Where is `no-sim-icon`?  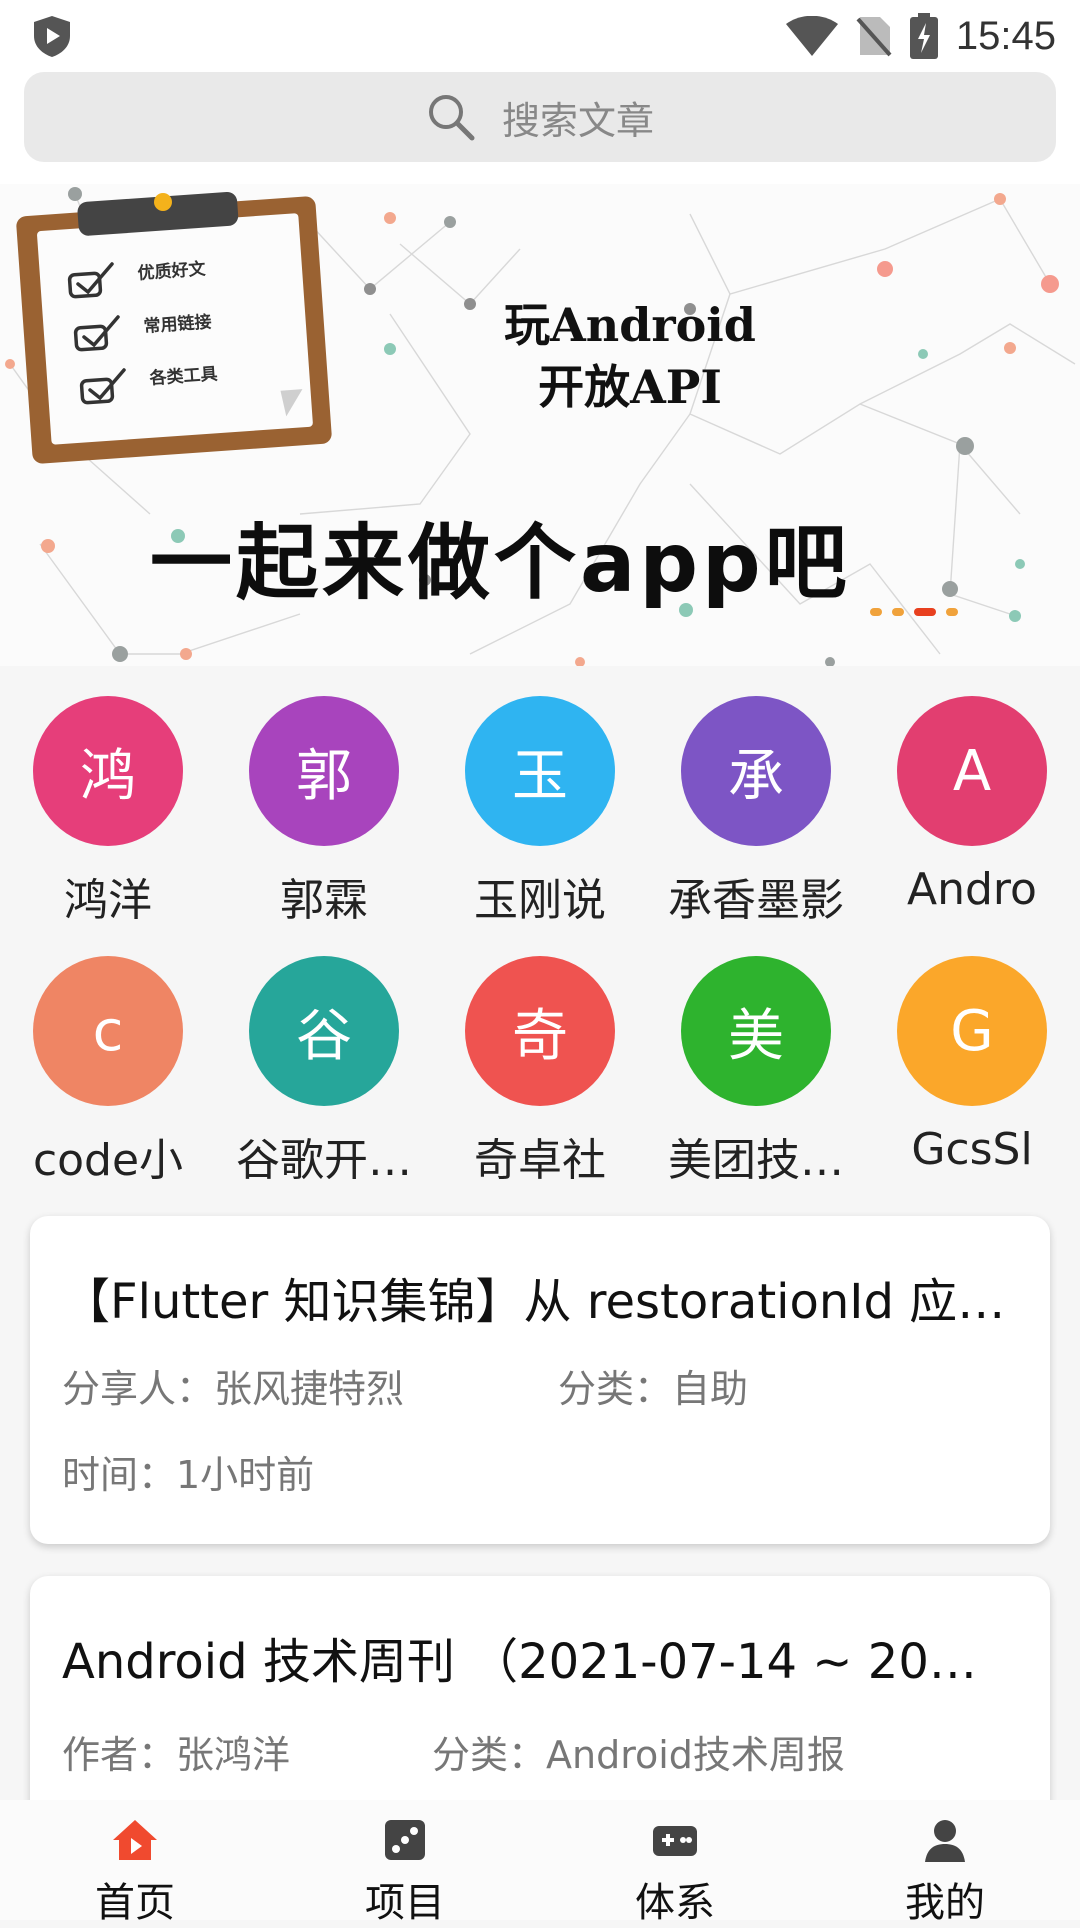 no-sim-icon is located at coordinates (874, 37).